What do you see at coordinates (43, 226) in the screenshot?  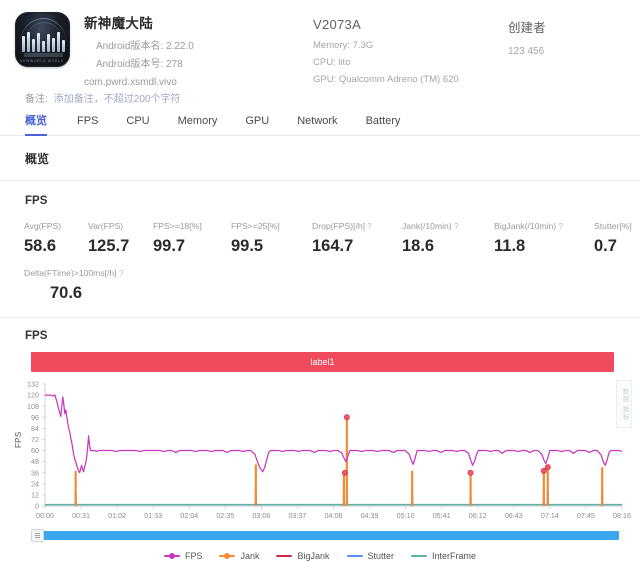 I see `metric-label: Avg(FPS)` at bounding box center [43, 226].